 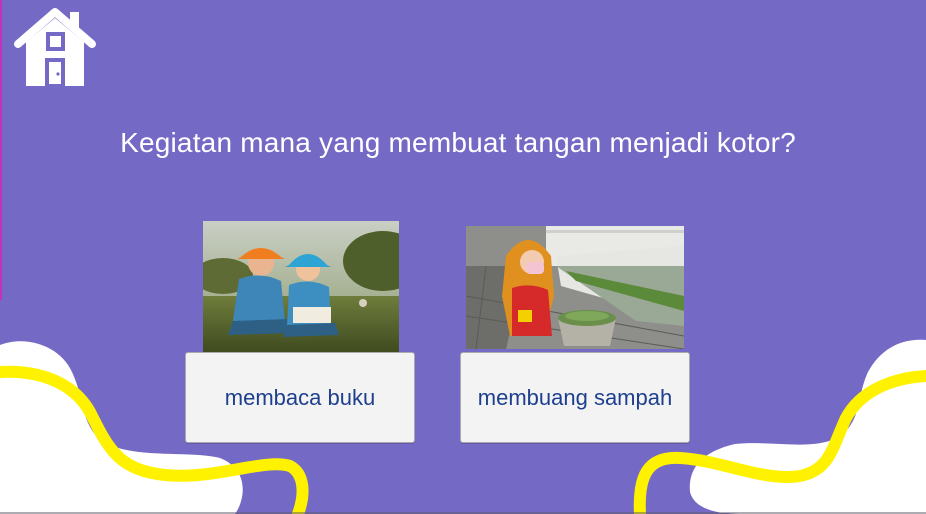 I want to click on option-1-image, so click(x=301, y=287).